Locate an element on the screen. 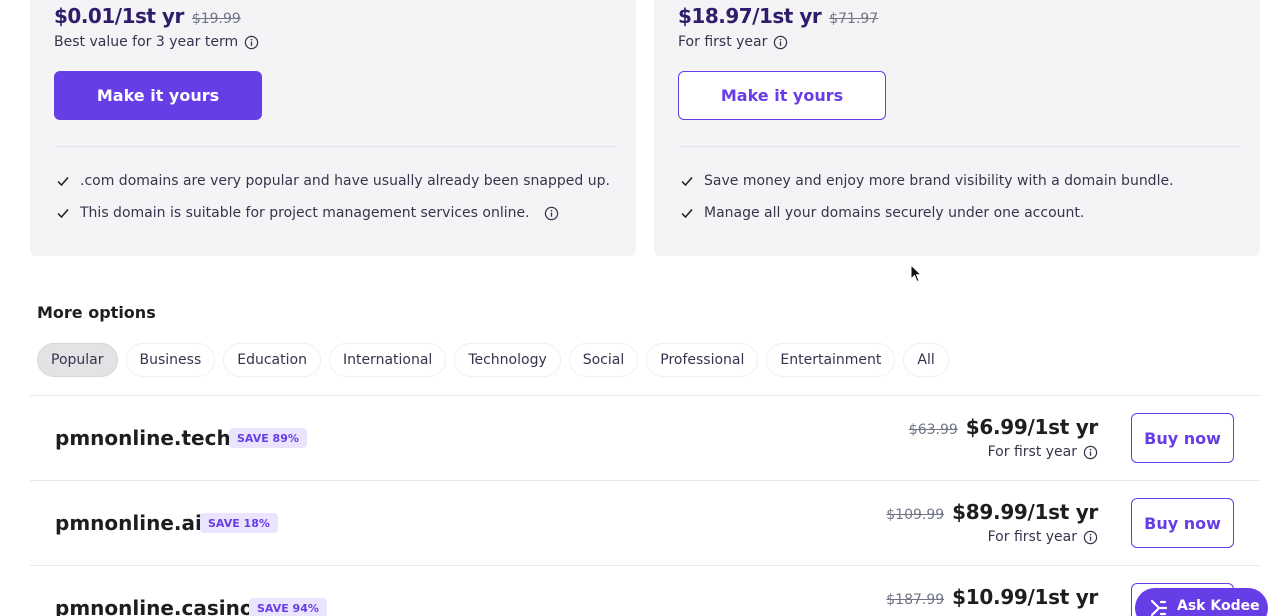 This screenshot has height=616, width=1280. plan-price: $0.01/1st yr is located at coordinates (119, 16).